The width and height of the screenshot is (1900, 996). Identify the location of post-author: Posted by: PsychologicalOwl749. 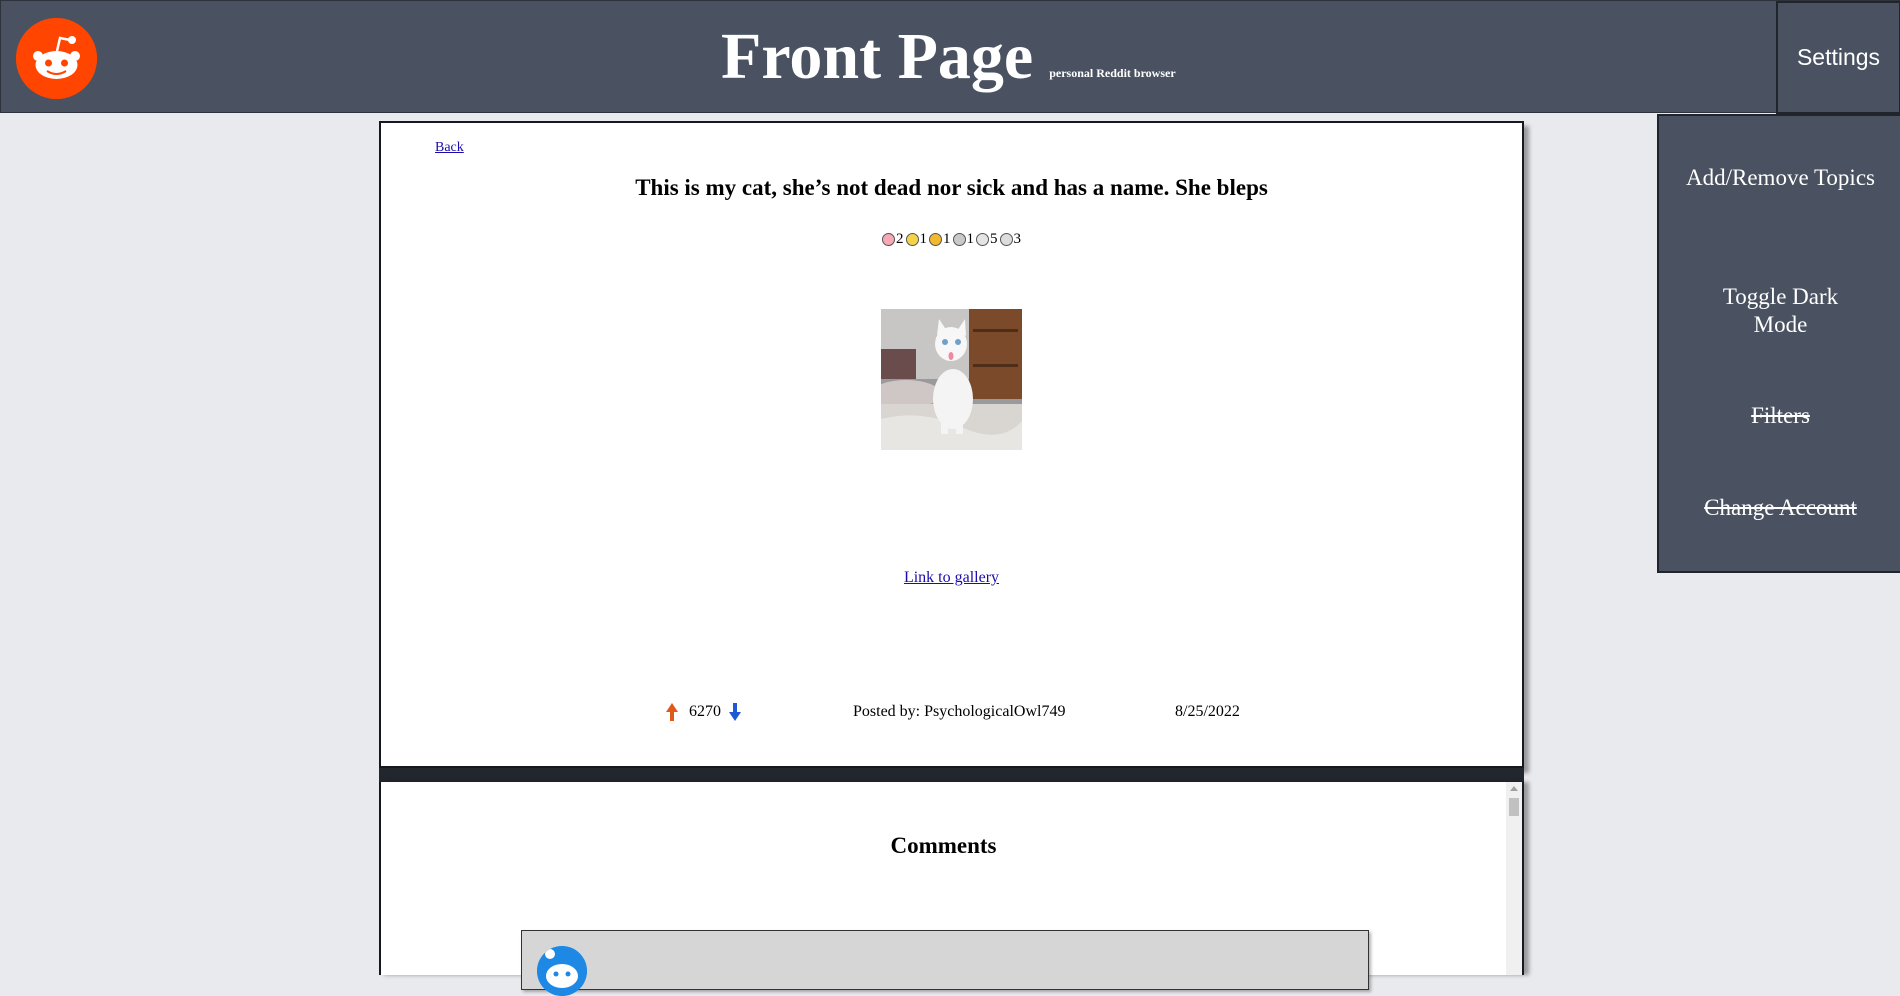
(959, 711).